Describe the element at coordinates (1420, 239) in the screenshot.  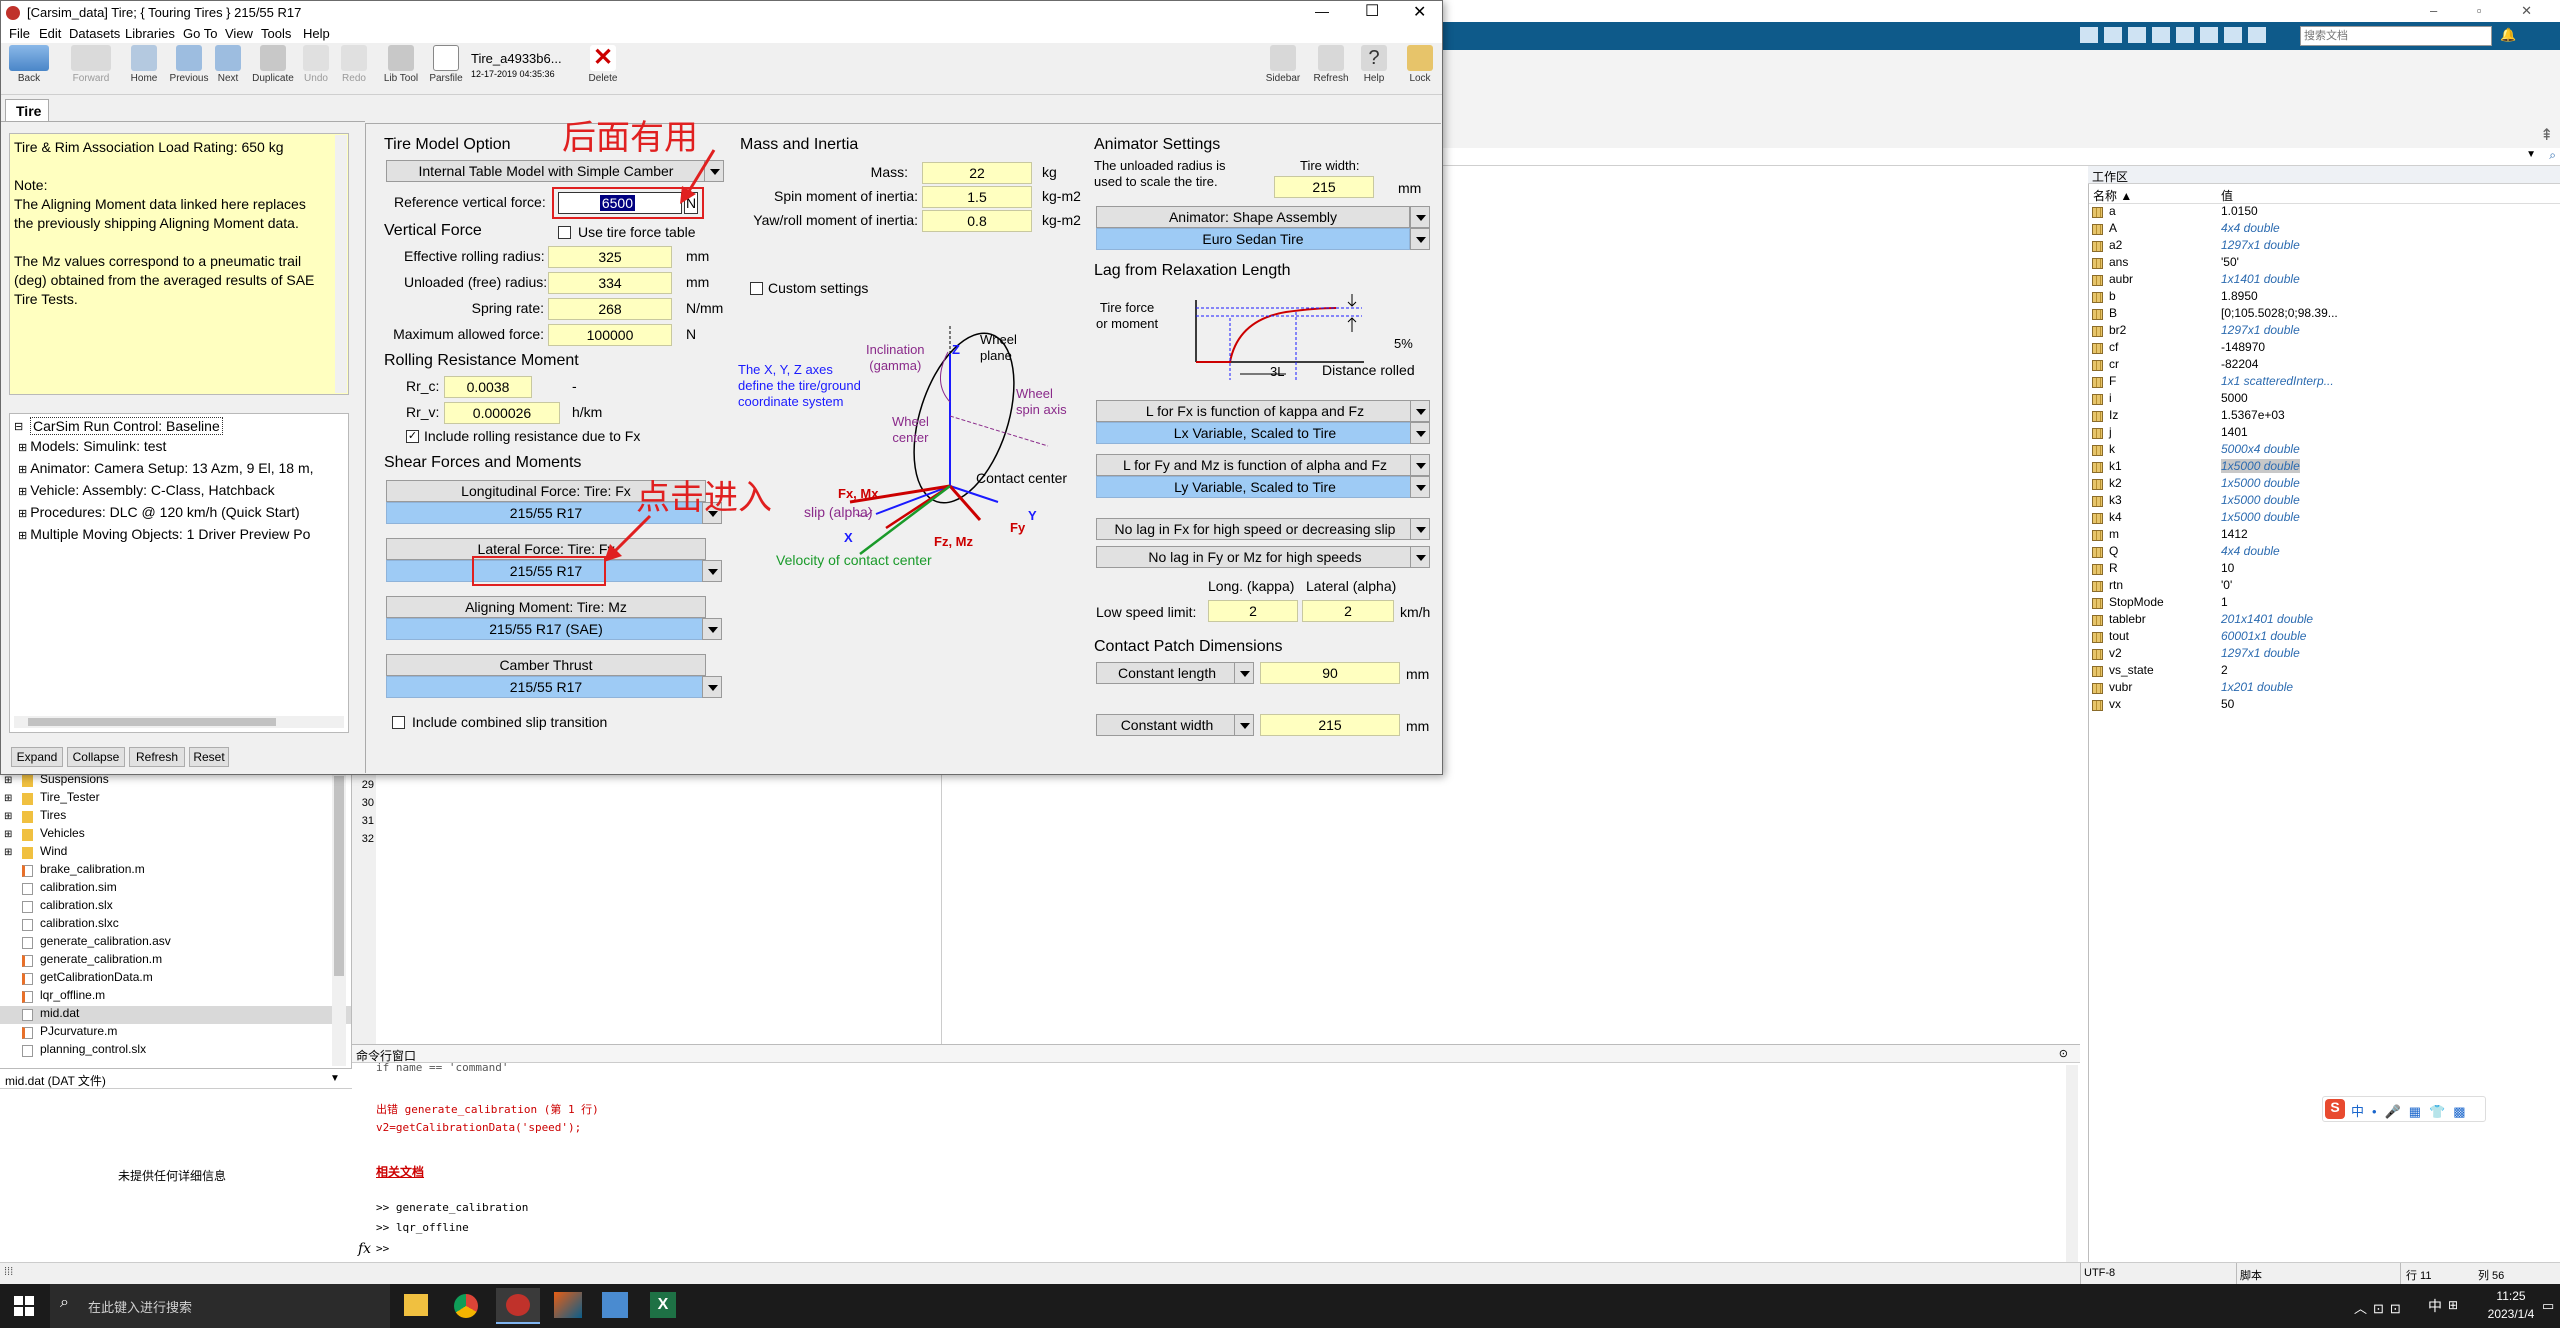
I see `animator-shape-dropdown` at that location.